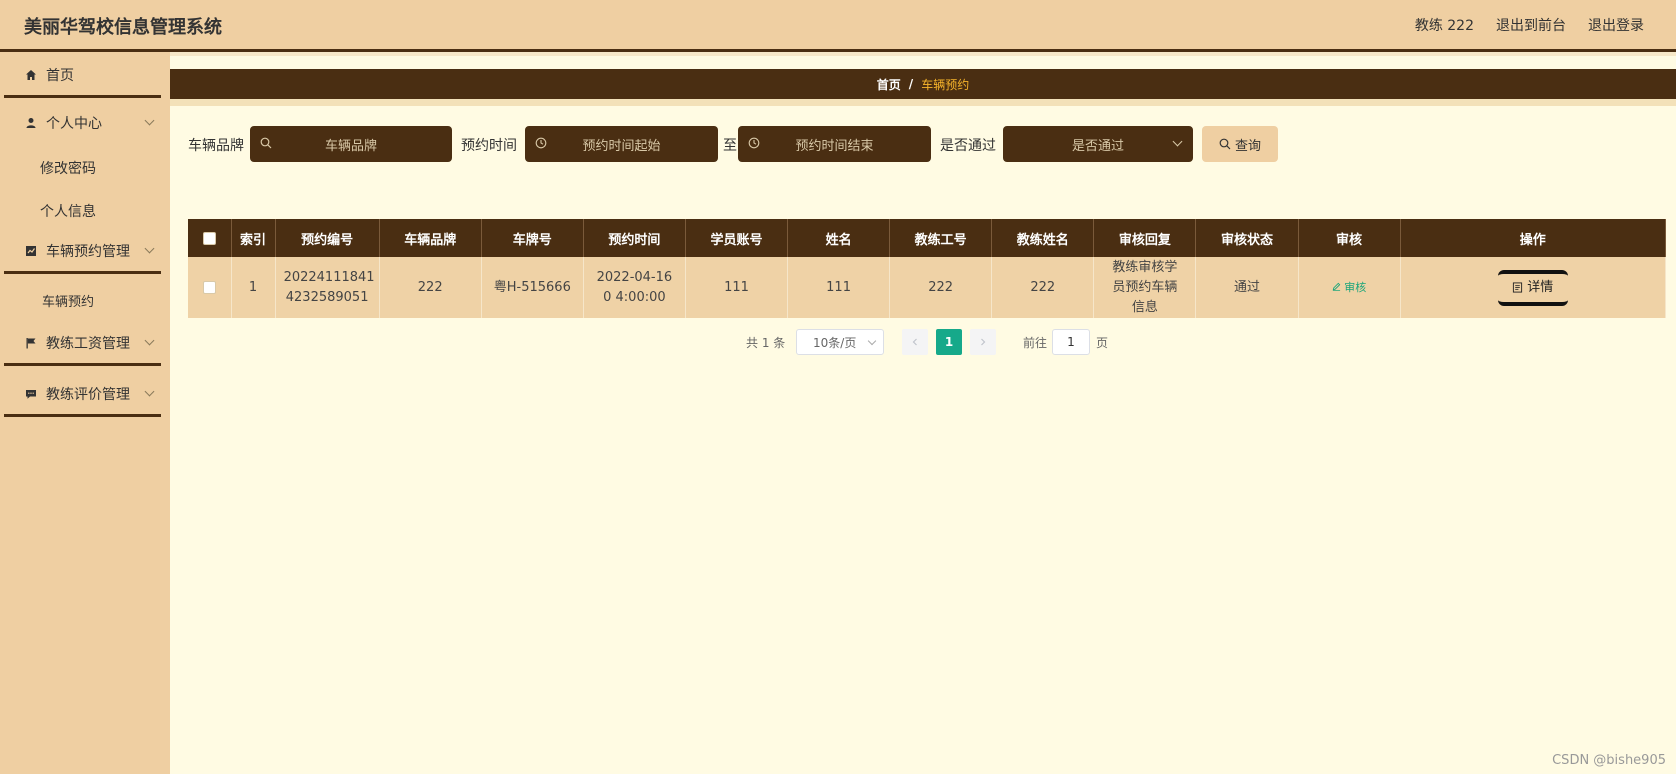 This screenshot has height=774, width=1676. I want to click on sidebar-item-personal-center: 个人中心, so click(82, 123).